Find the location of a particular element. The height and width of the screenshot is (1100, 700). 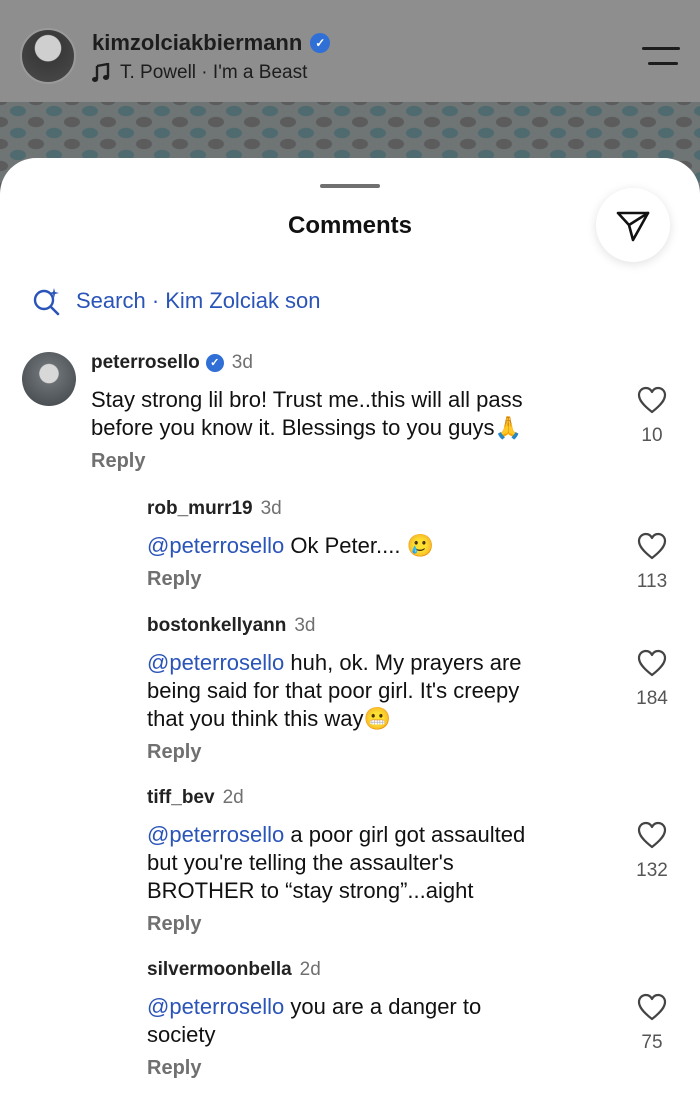

comment-line: that you think this way😬 is located at coordinates (269, 718).